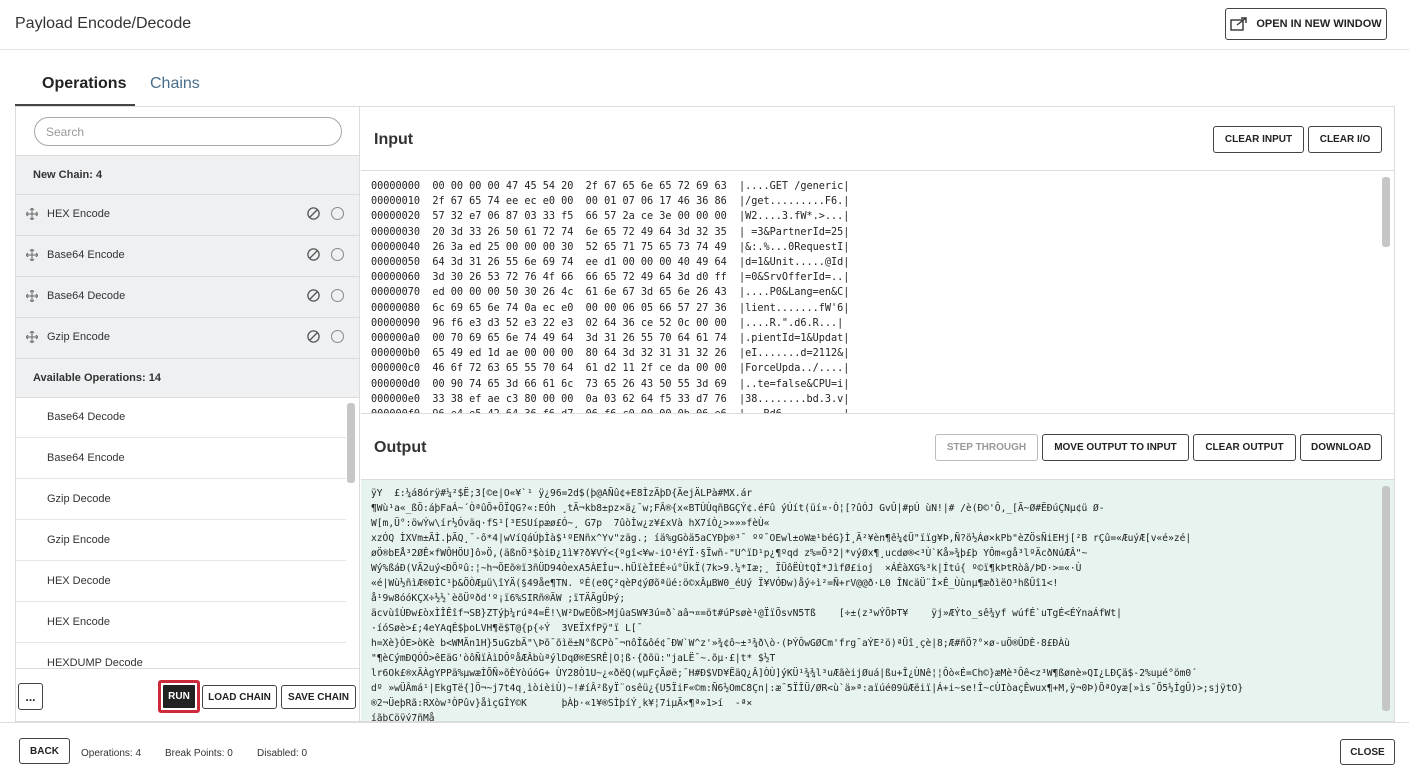  I want to click on tab-chains: Chains, so click(175, 84).